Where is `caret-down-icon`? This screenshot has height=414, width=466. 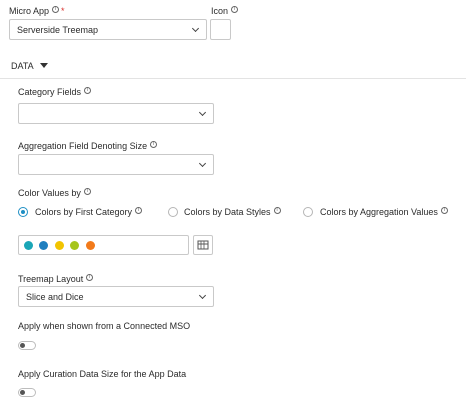
caret-down-icon is located at coordinates (43, 65).